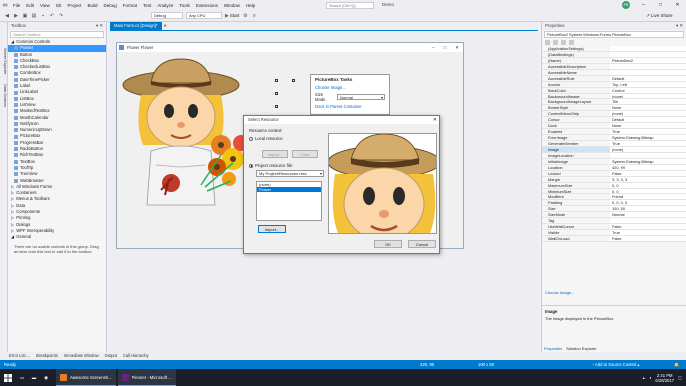 This screenshot has width=686, height=386. I want to click on property-value: 420, 99, so click(648, 167).